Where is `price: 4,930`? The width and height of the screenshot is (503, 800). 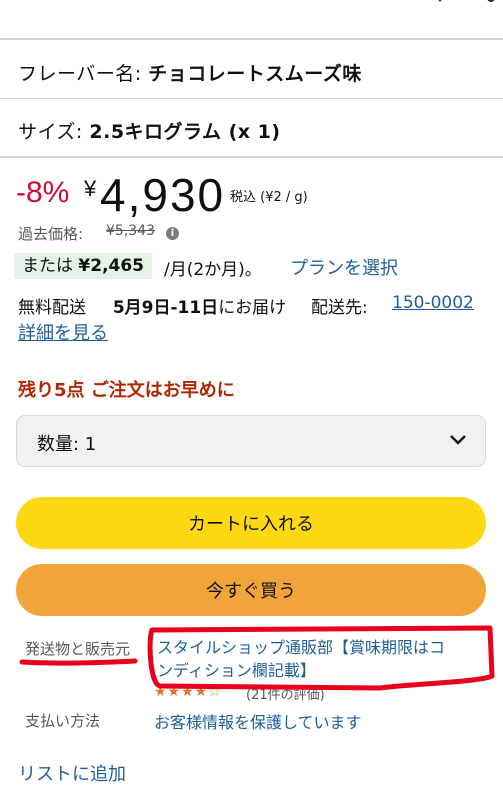 price: 4,930 is located at coordinates (163, 195).